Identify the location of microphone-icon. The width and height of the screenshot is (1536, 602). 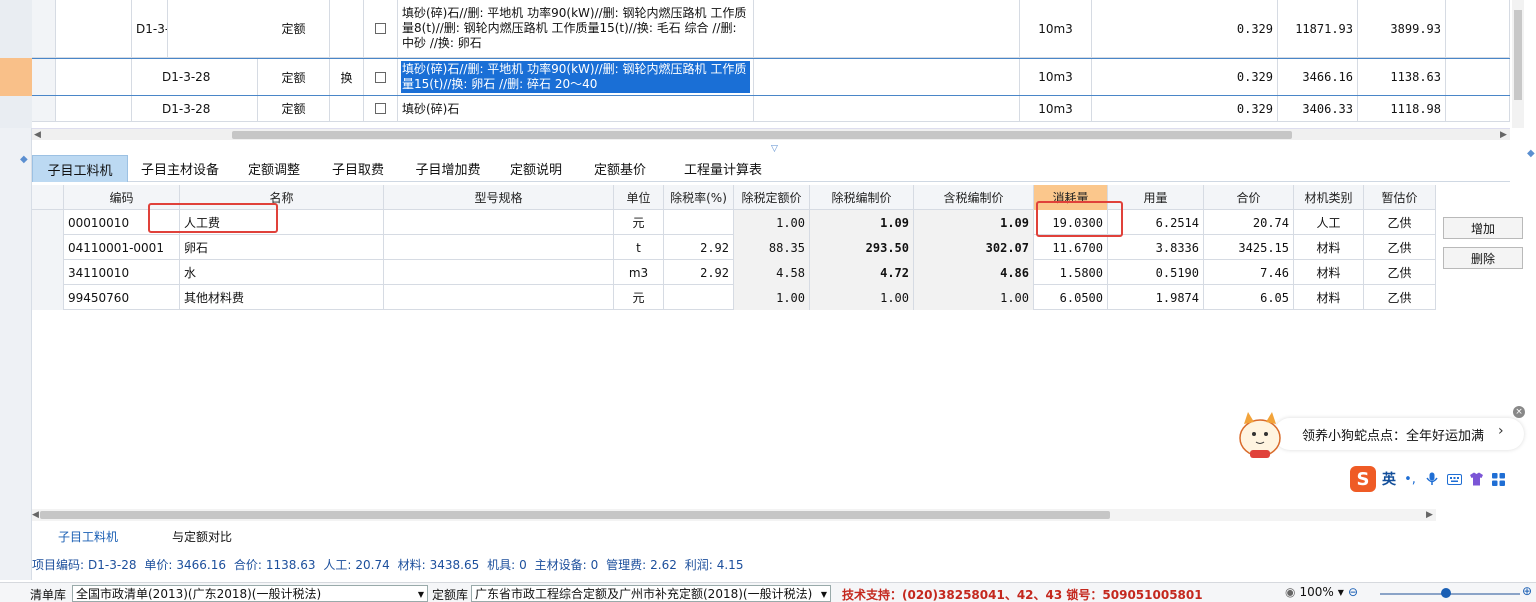
(1432, 479).